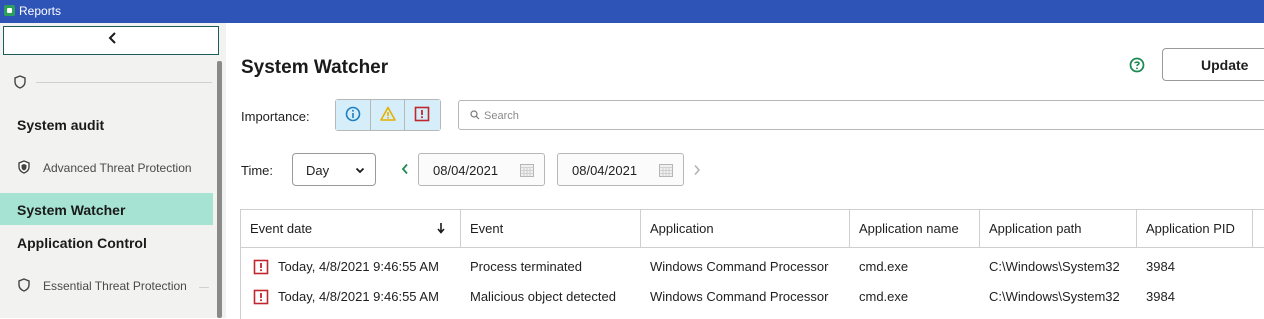 The width and height of the screenshot is (1264, 319). Describe the element at coordinates (1137, 65) in the screenshot. I see `help-icon` at that location.